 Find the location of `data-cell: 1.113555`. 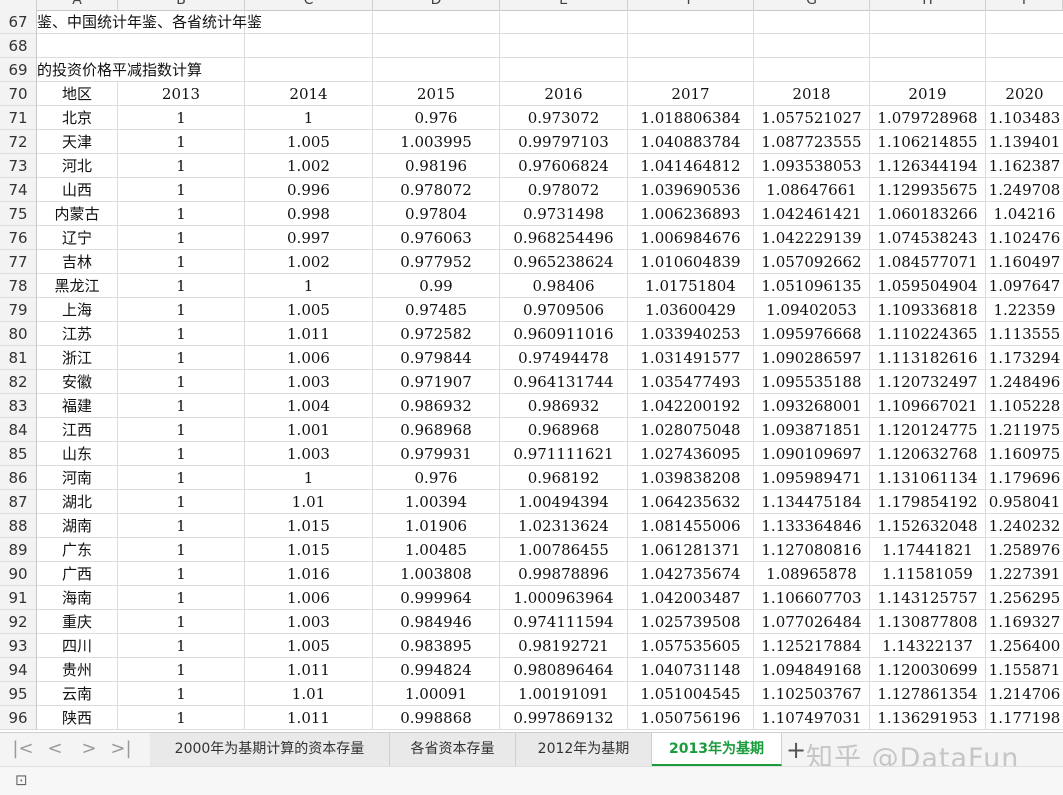

data-cell: 1.113555 is located at coordinates (1024, 334).